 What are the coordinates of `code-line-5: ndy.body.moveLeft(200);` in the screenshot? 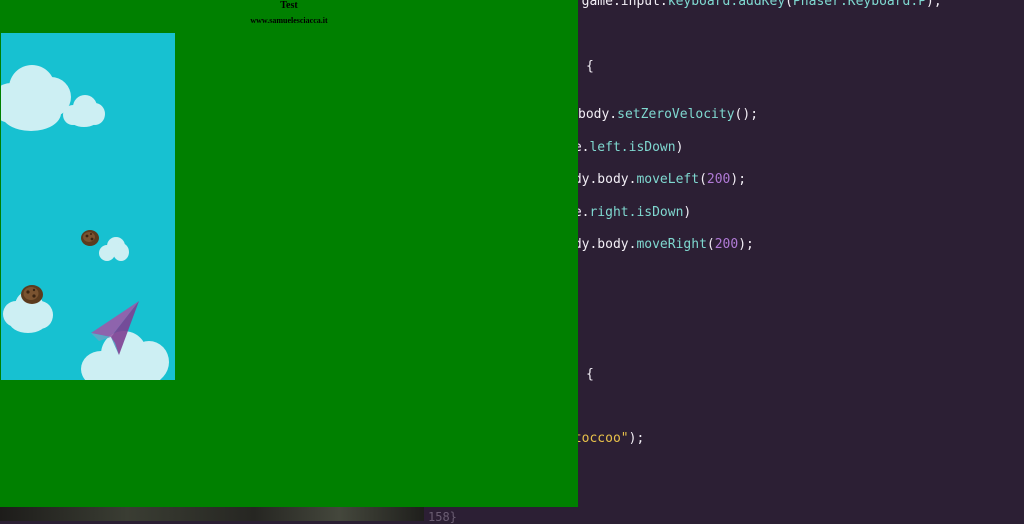 It's located at (656, 179).